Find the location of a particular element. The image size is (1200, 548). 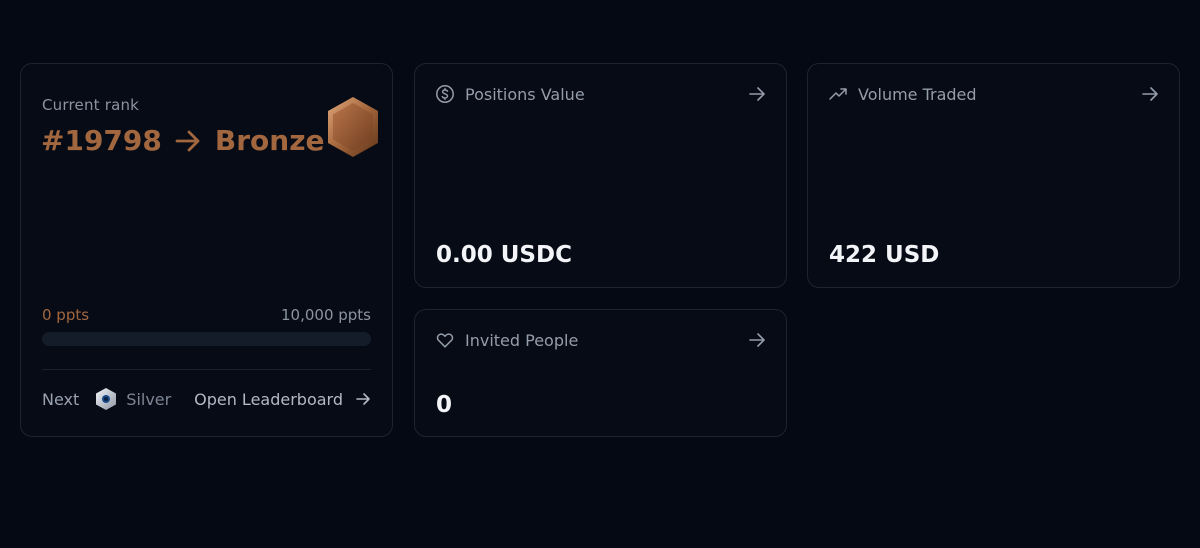

dollar-circle-icon is located at coordinates (445, 94).